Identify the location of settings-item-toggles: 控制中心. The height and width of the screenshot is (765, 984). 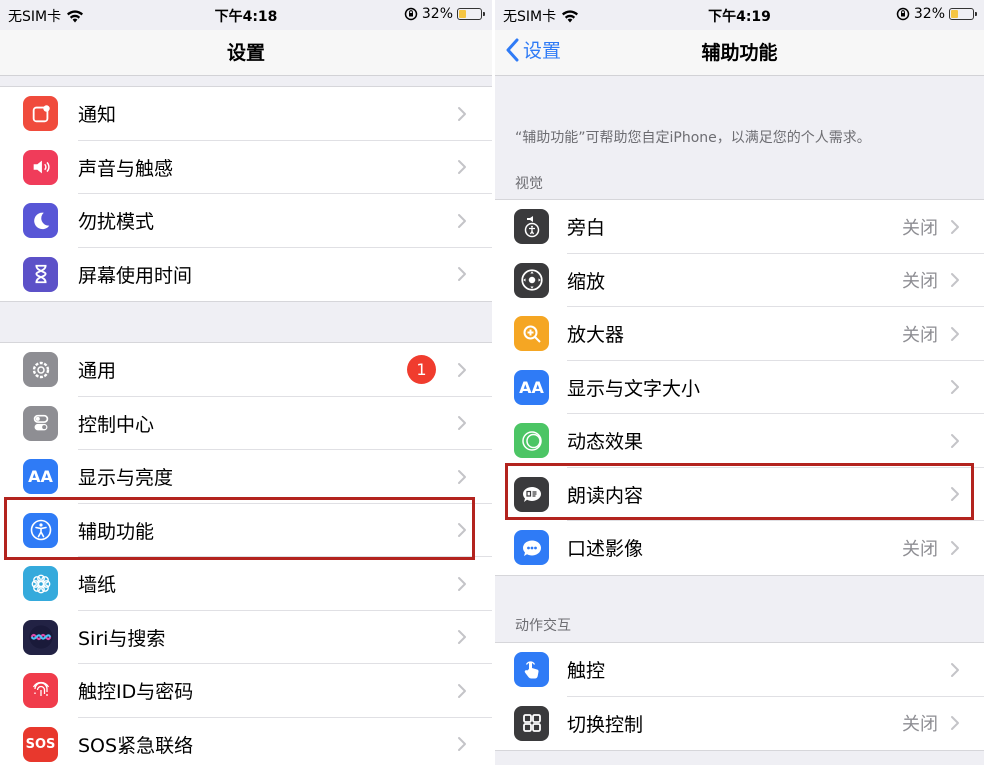
(246, 423).